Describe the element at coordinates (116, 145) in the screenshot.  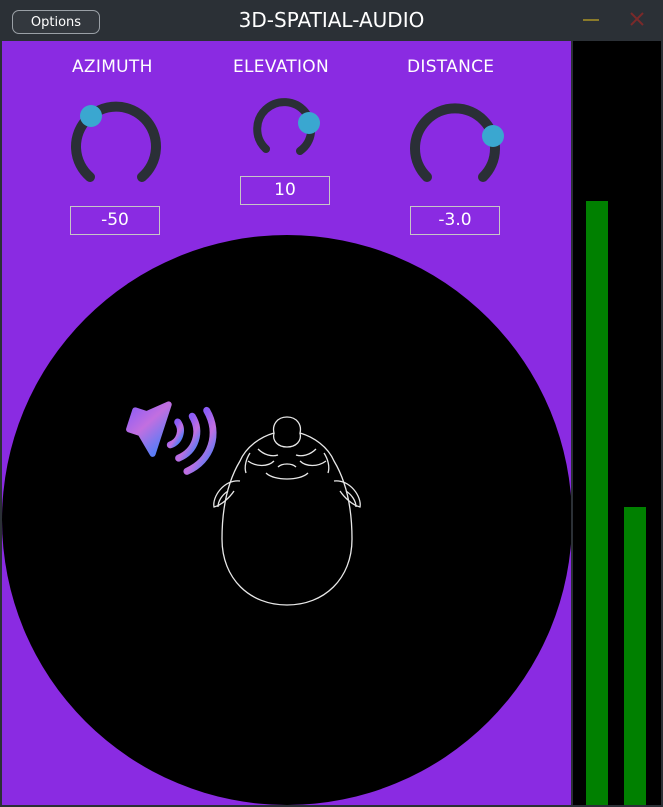
I see `azimuth-knob` at that location.